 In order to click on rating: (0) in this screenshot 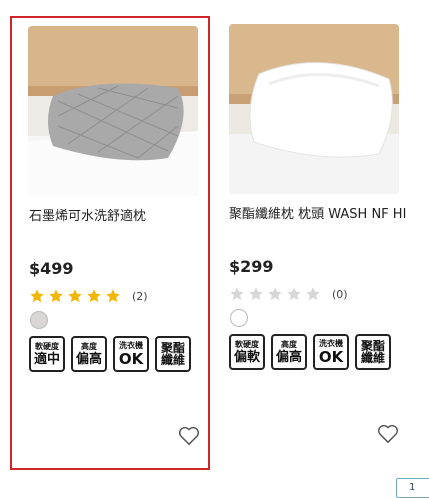, I will do `click(288, 294)`.